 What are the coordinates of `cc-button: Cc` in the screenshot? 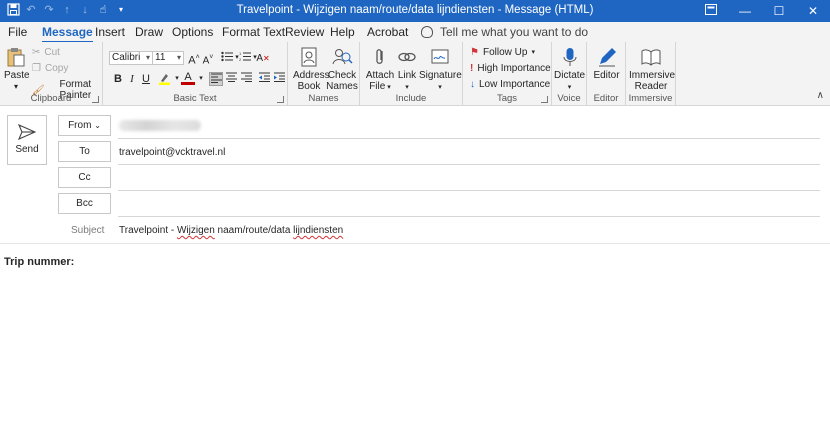 It's located at (84, 177).